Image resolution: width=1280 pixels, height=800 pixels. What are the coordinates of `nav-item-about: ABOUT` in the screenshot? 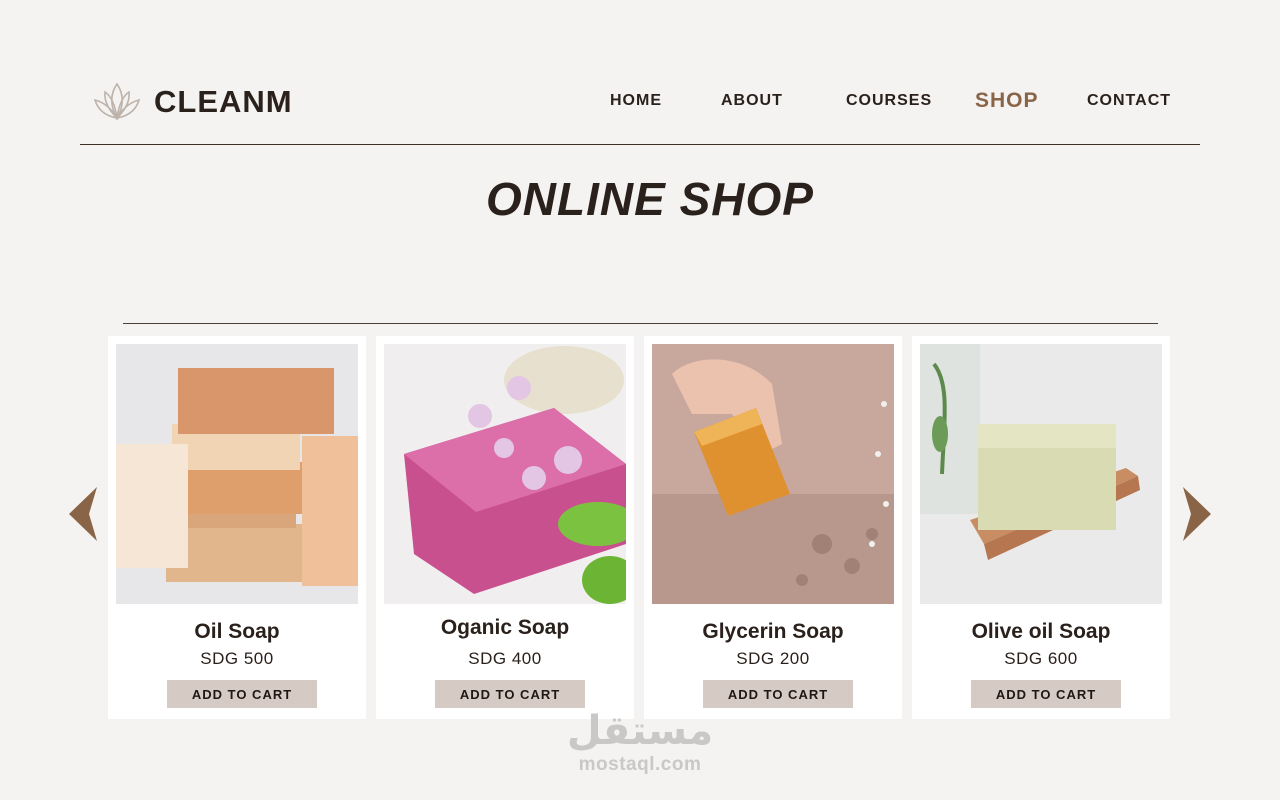 It's located at (752, 101).